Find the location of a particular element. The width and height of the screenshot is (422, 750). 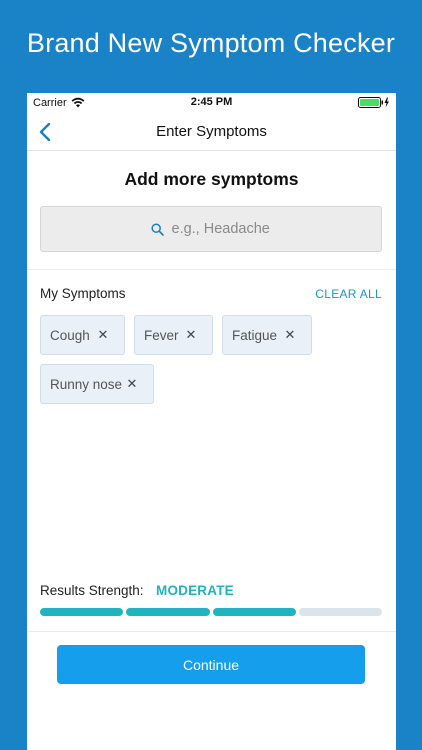

status-time: 2:45 PM is located at coordinates (211, 102).